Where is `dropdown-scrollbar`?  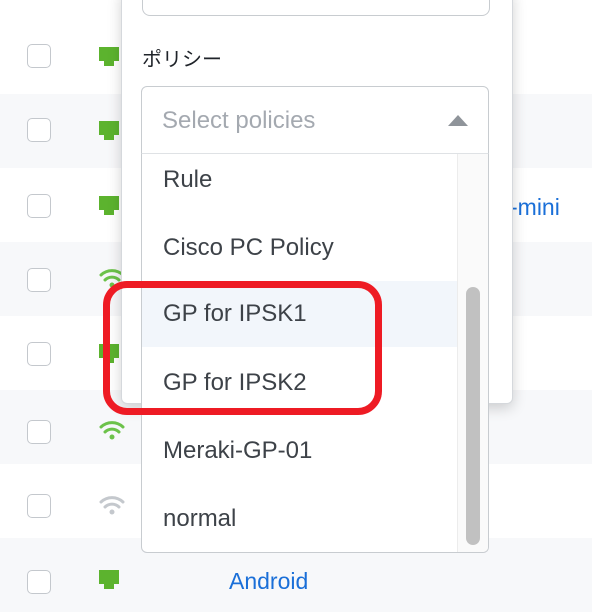
dropdown-scrollbar is located at coordinates (472, 353).